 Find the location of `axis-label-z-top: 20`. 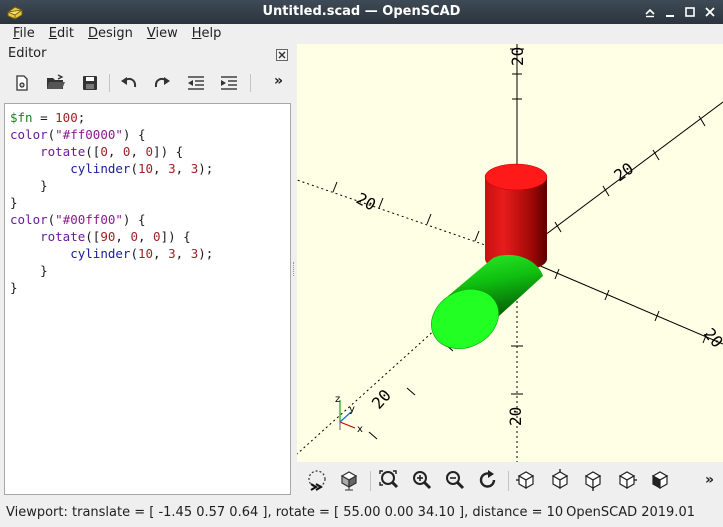

axis-label-z-top: 20 is located at coordinates (517, 56).